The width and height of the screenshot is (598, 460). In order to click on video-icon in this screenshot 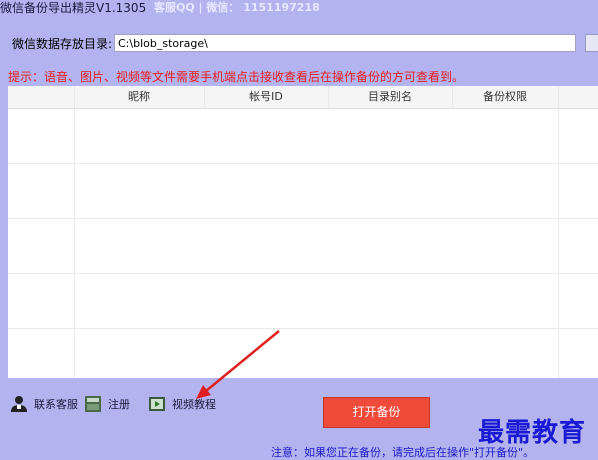, I will do `click(157, 404)`.